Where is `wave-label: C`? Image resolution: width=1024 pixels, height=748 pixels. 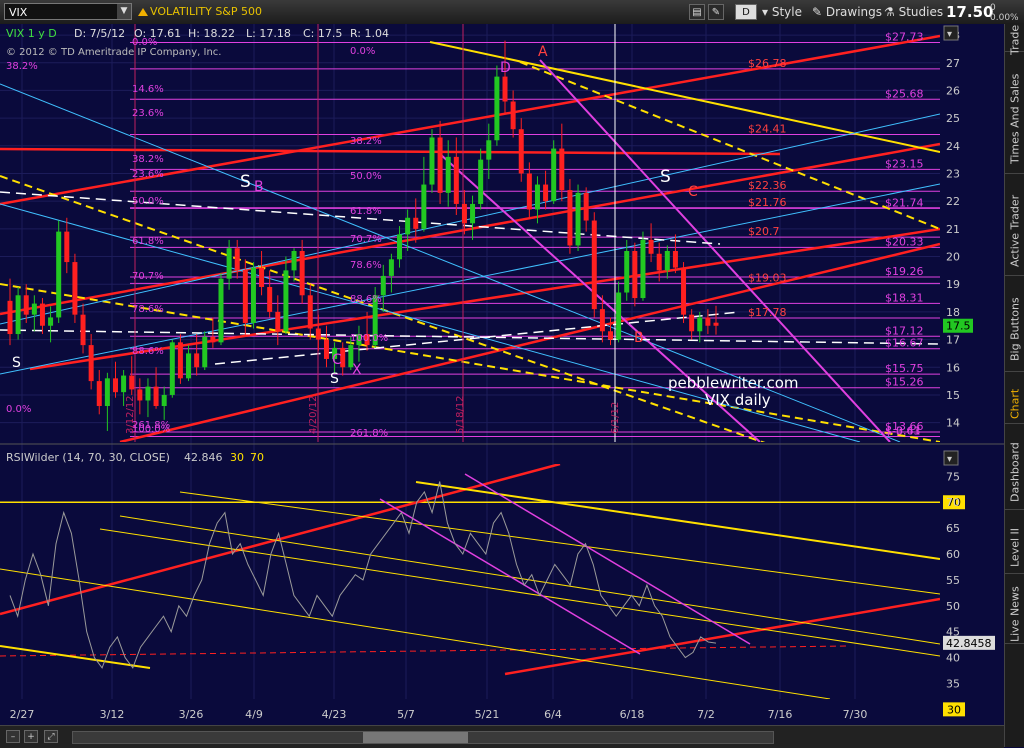 wave-label: C is located at coordinates (337, 360).